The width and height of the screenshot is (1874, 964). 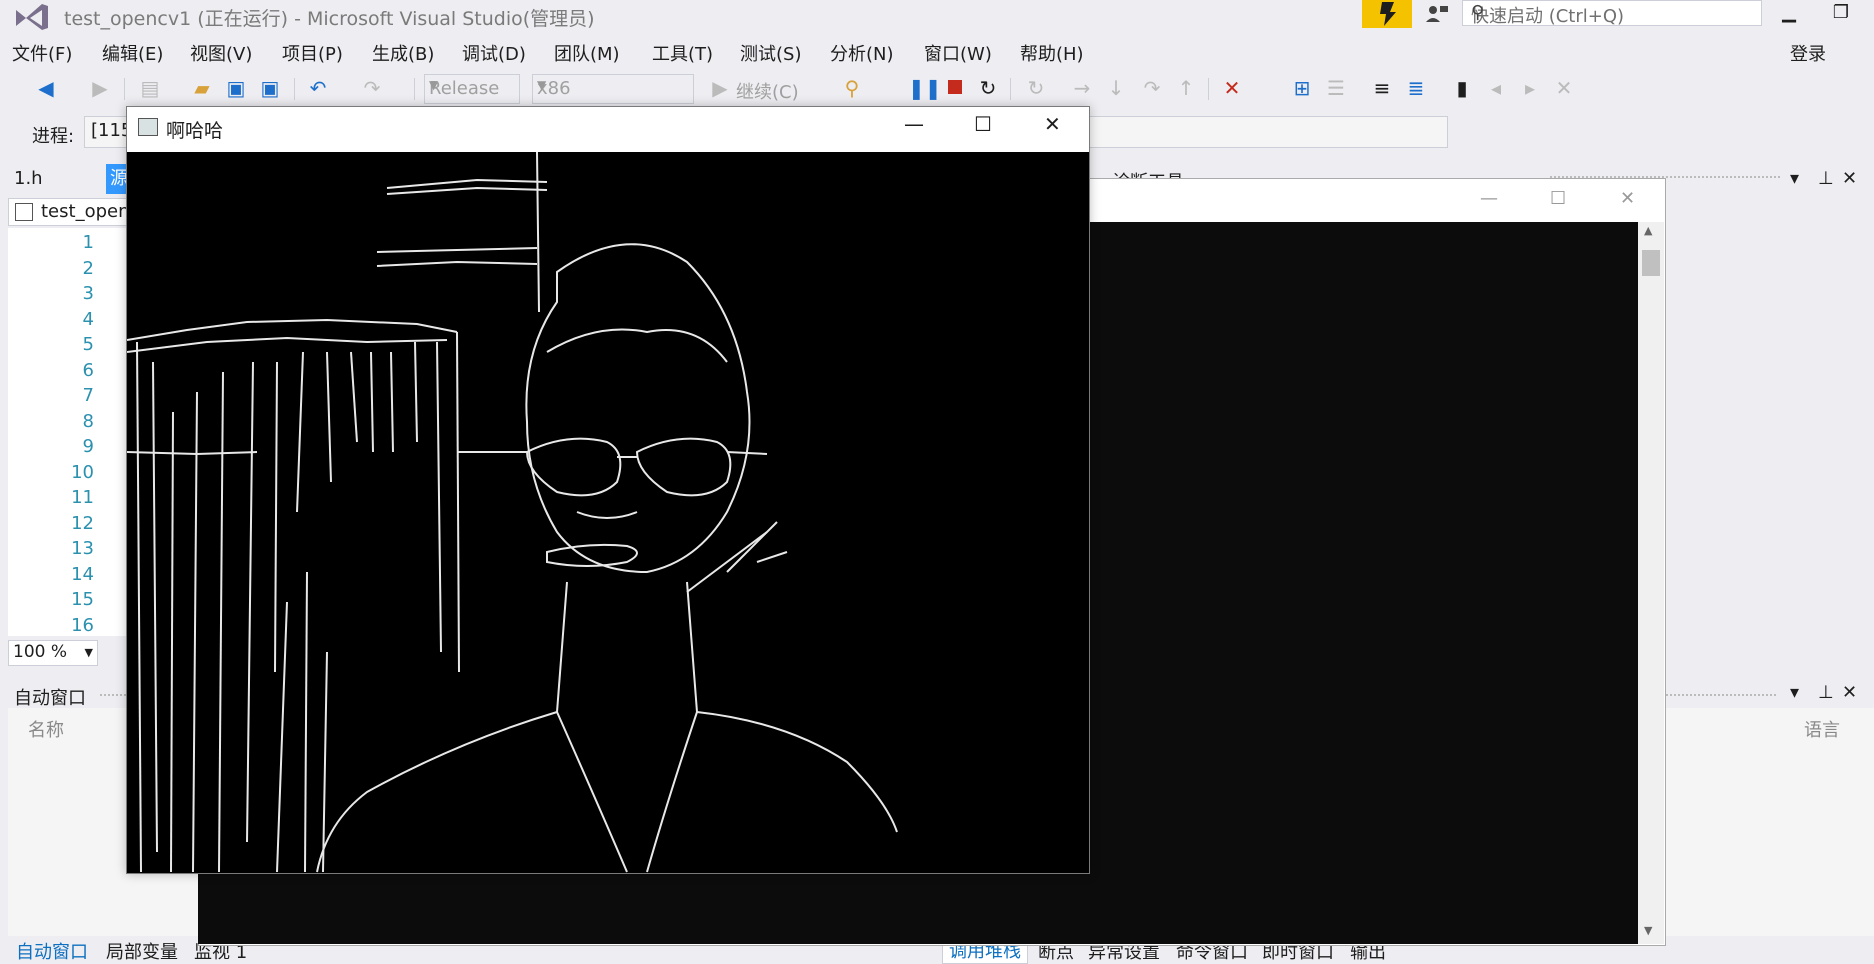 I want to click on process-label: 进程:, so click(x=53, y=136).